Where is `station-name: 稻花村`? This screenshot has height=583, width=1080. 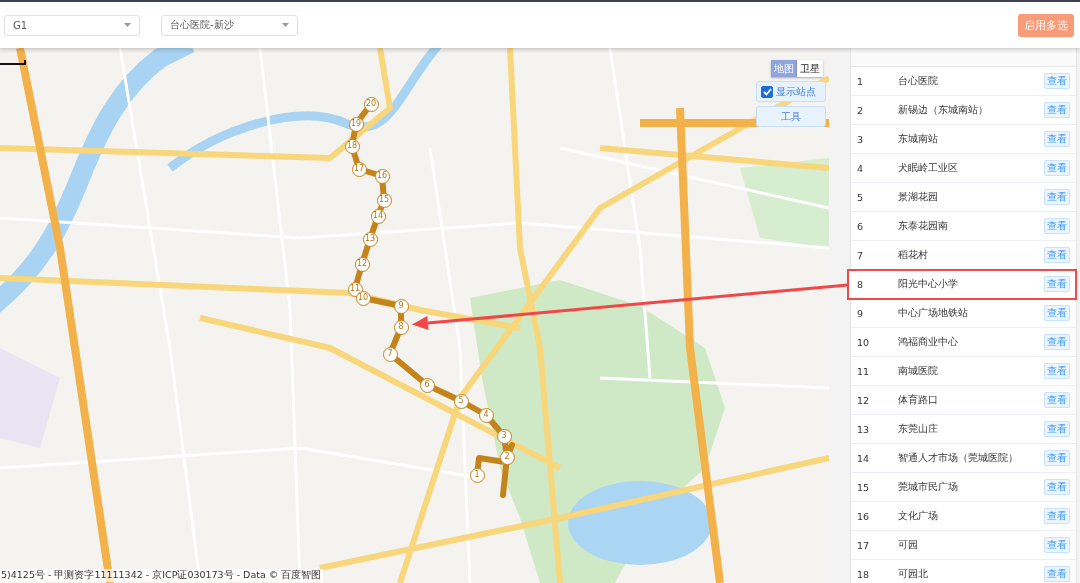
station-name: 稻花村 is located at coordinates (913, 255).